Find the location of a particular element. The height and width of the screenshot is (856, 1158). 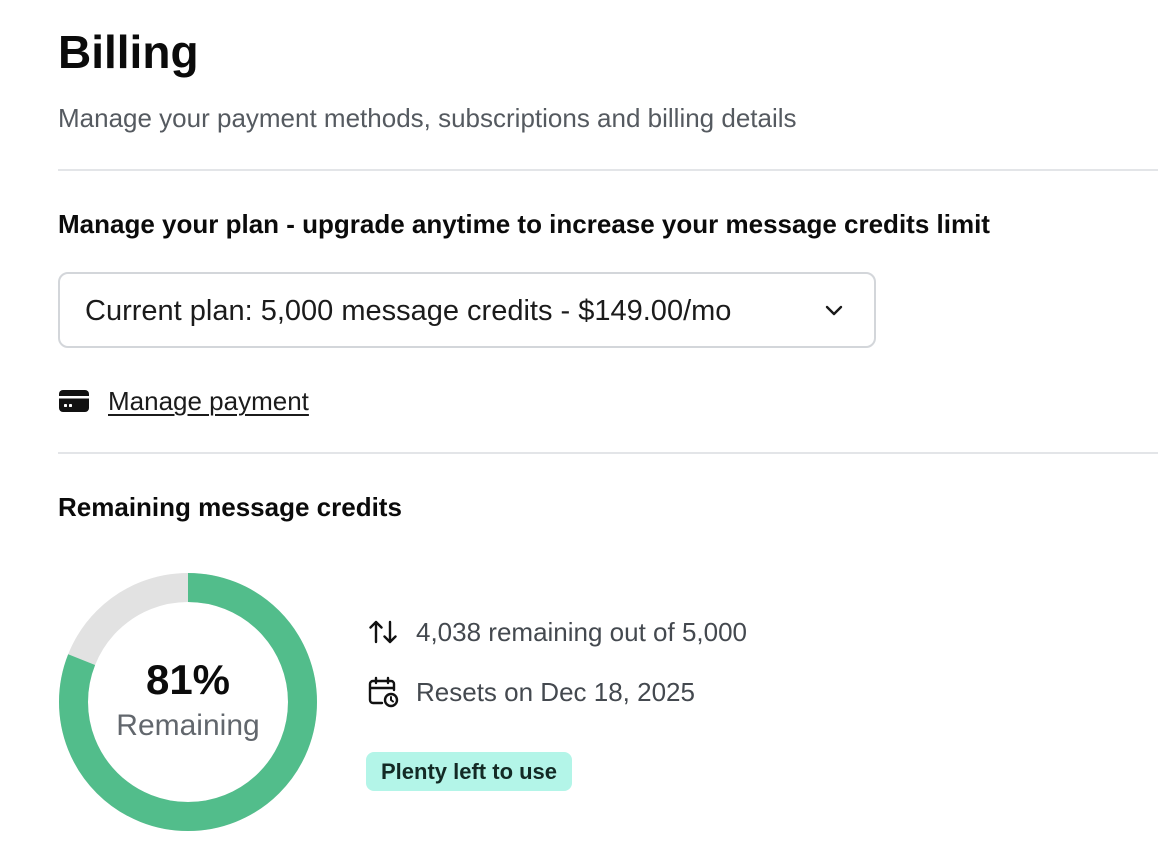

remaining-caption: Remaining is located at coordinates (188, 725).